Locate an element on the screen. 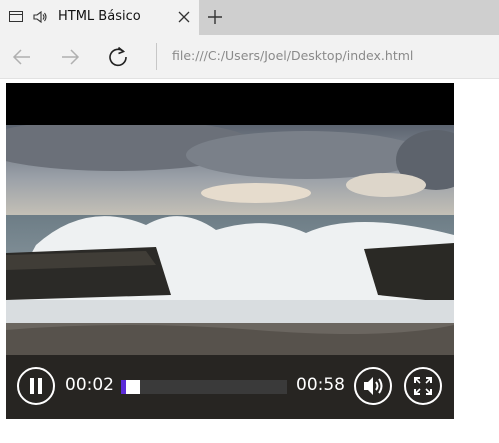  video-controls: 00:02 00:58 is located at coordinates (230, 387).